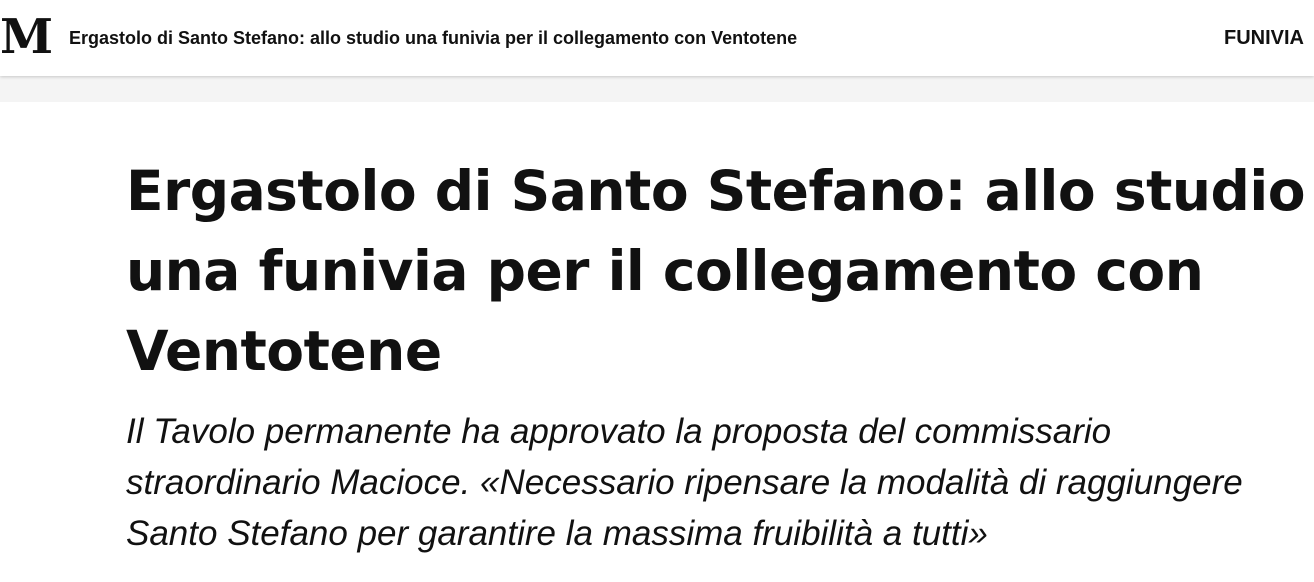 Image resolution: width=1314 pixels, height=582 pixels. I want to click on header-strip, so click(657, 89).